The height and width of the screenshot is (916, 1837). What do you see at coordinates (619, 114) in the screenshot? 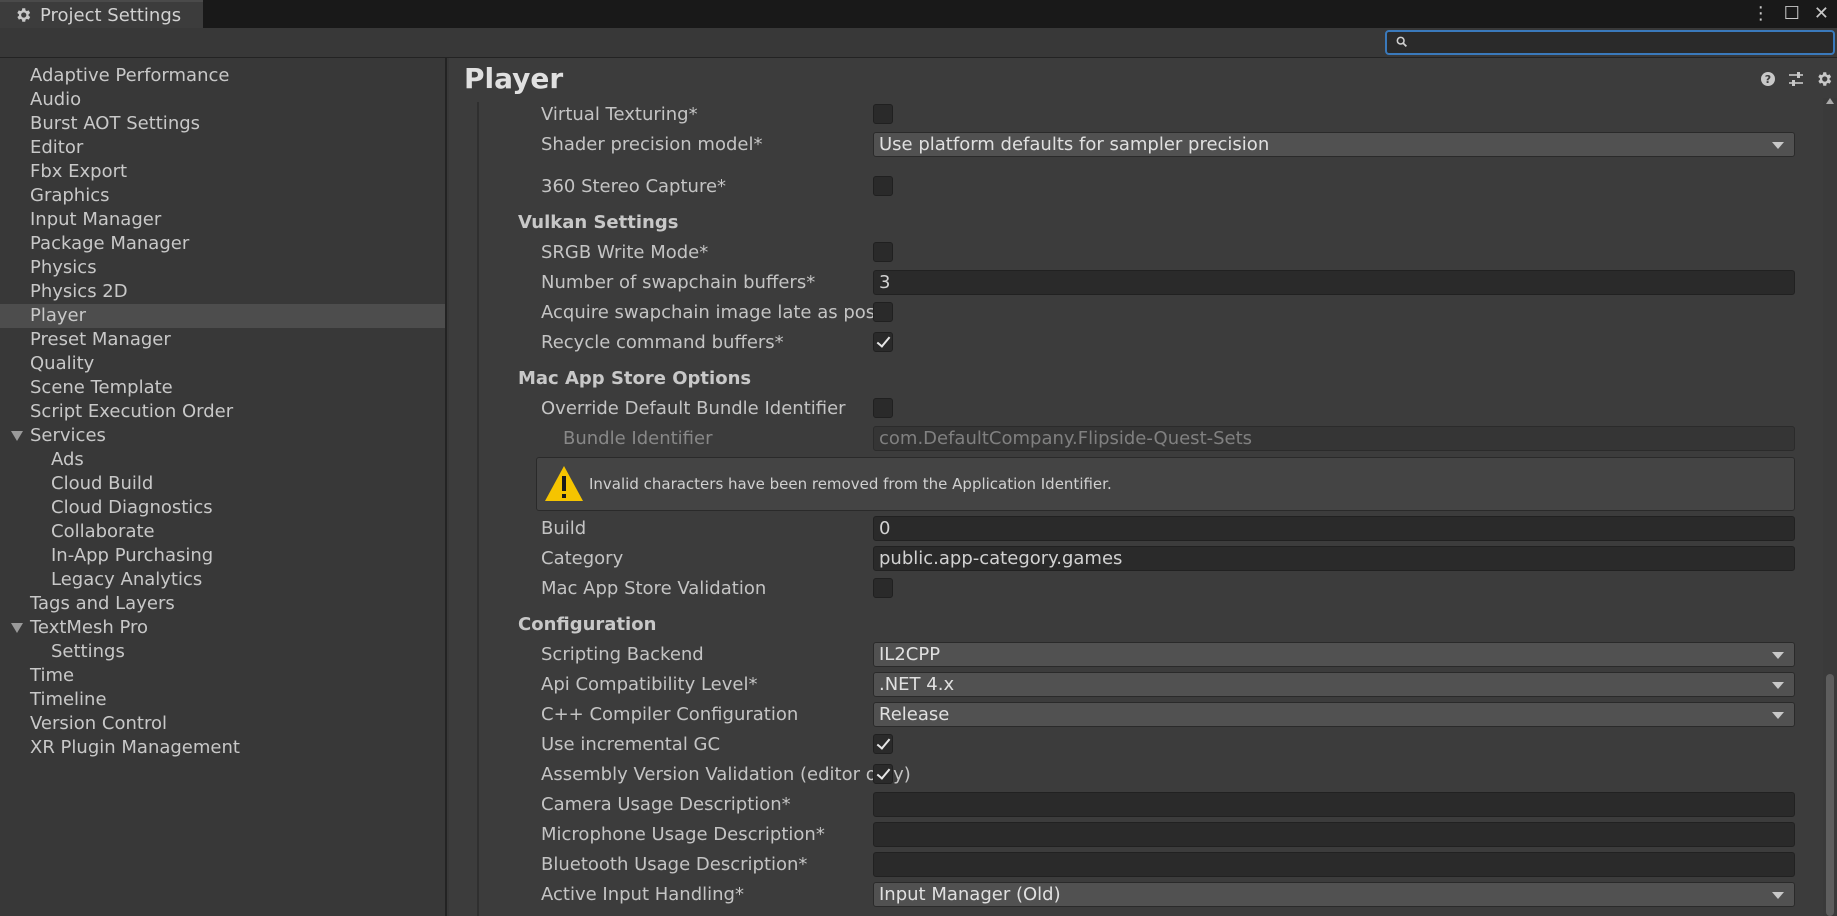
I see `virtual-texturing-label: Virtual Texturing*` at bounding box center [619, 114].